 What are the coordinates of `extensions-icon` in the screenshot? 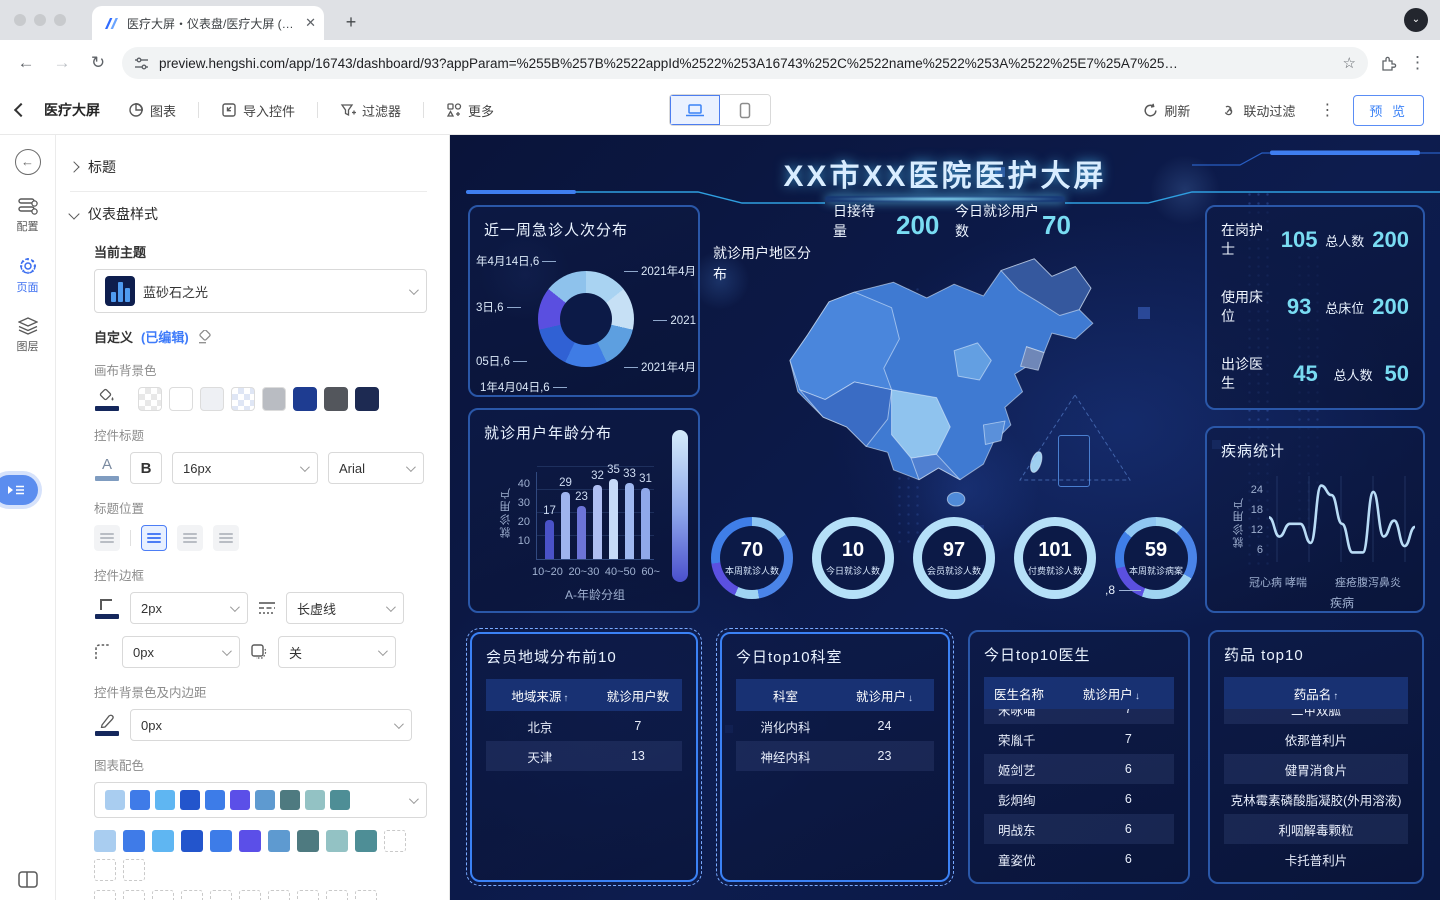 It's located at (1388, 63).